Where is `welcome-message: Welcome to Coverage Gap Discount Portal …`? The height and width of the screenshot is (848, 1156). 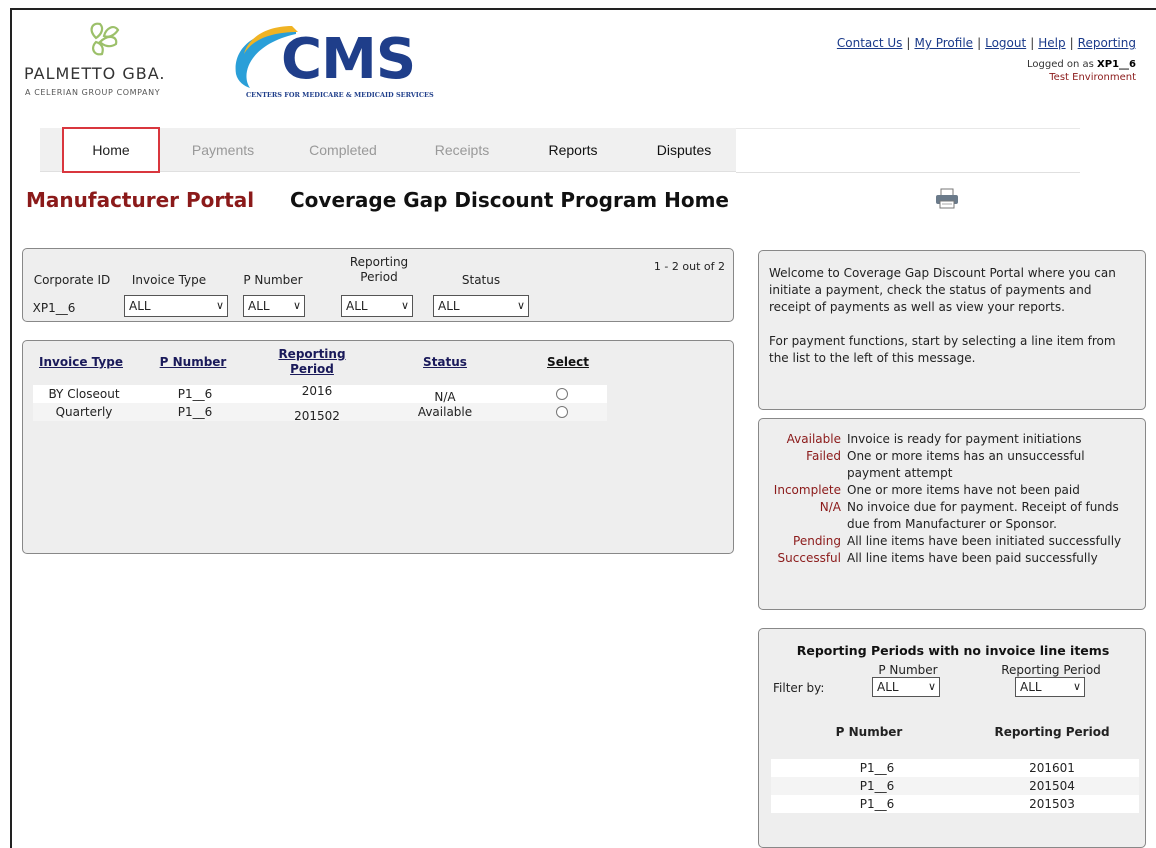
welcome-message: Welcome to Coverage Gap Discount Portal … is located at coordinates (942, 290).